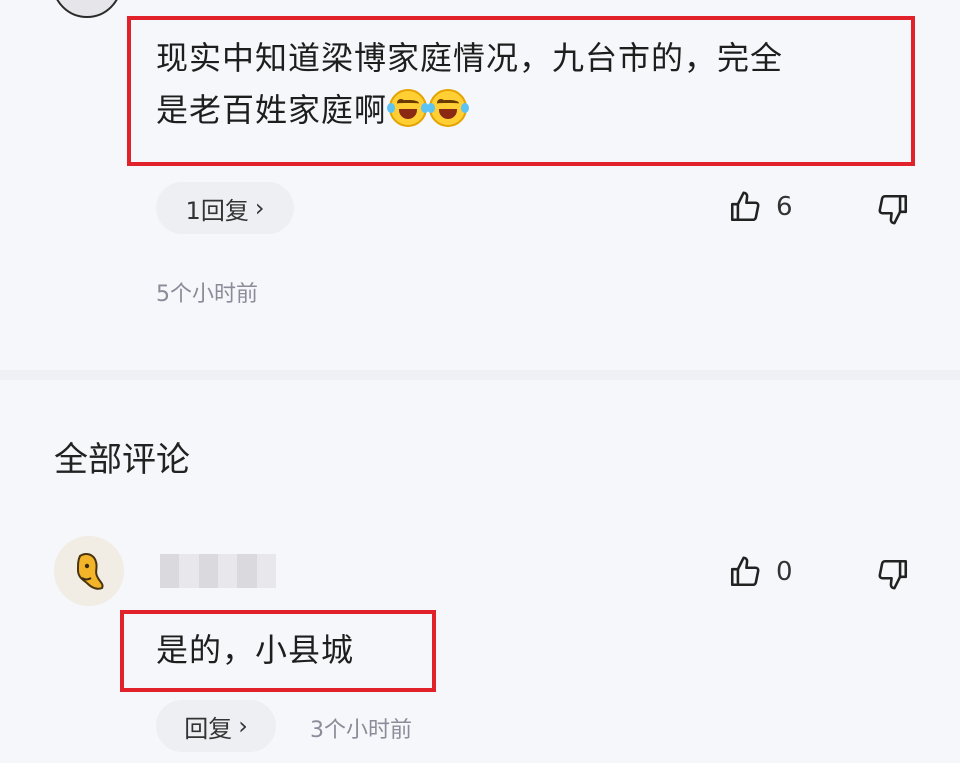  What do you see at coordinates (218, 571) in the screenshot?
I see `username-redacted` at bounding box center [218, 571].